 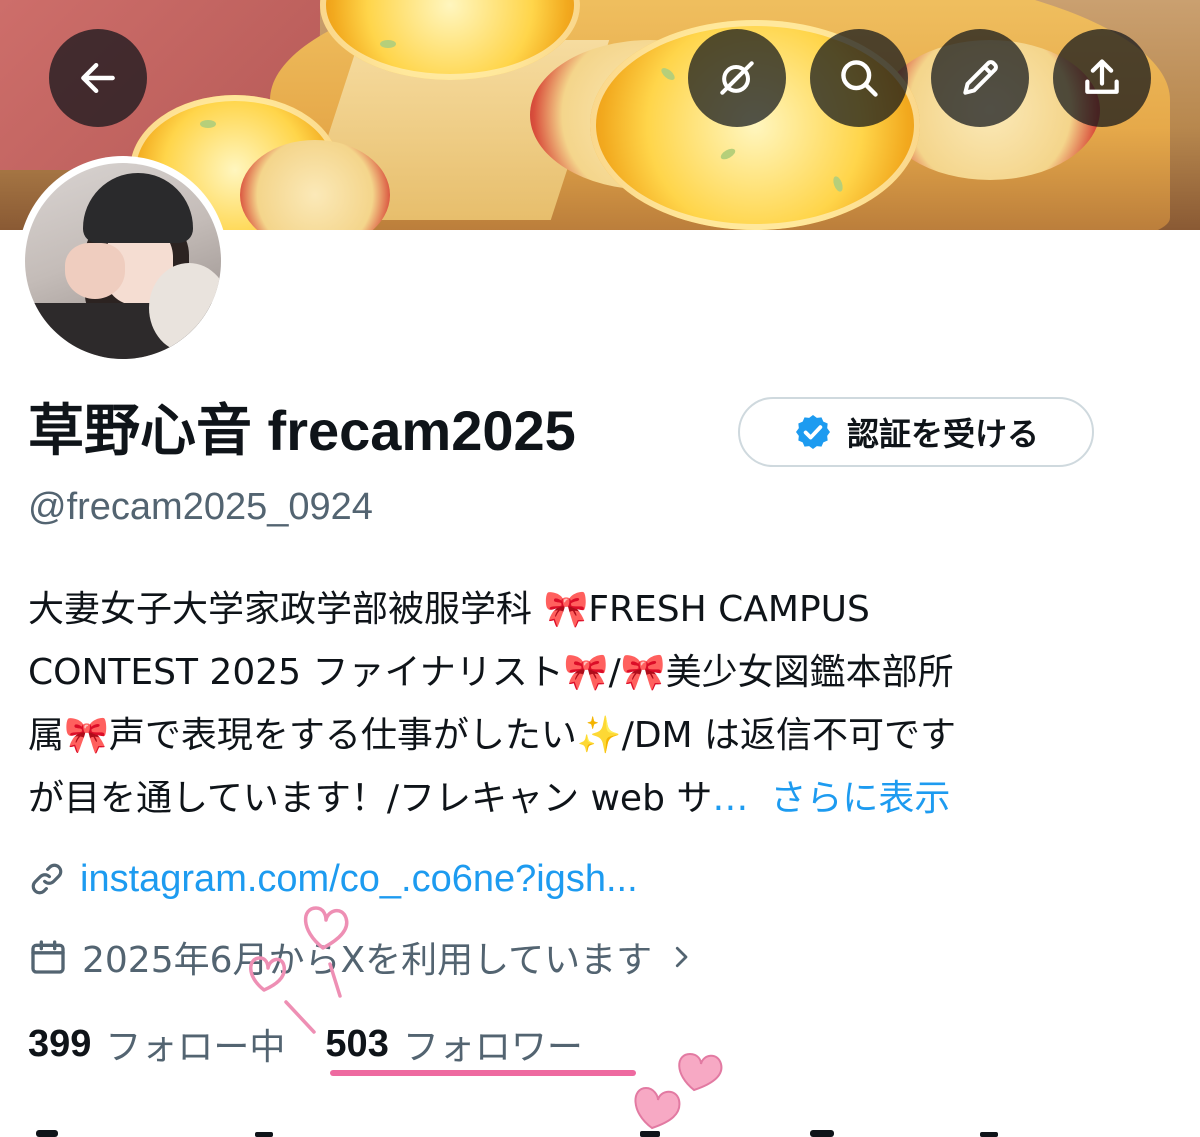 I want to click on follow-stats: 399 フォロー中 503 フォロワー, so click(x=305, y=1044).